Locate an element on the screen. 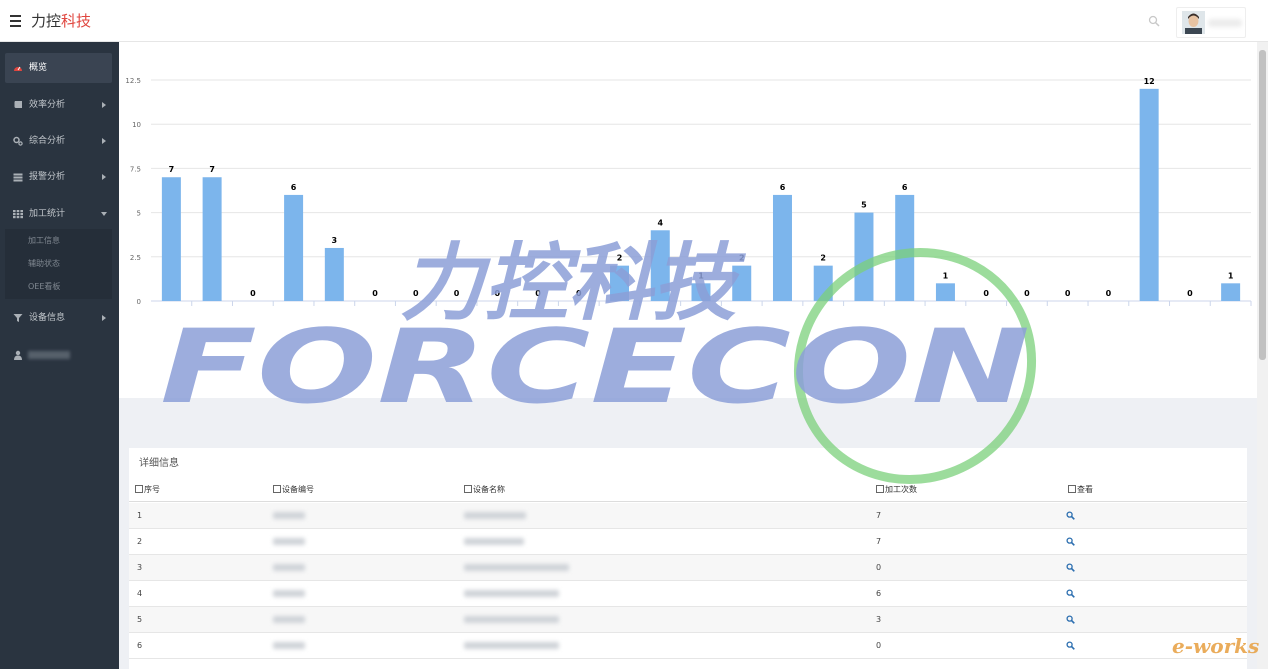 The height and width of the screenshot is (669, 1268). table-row: 60 is located at coordinates (688, 646).